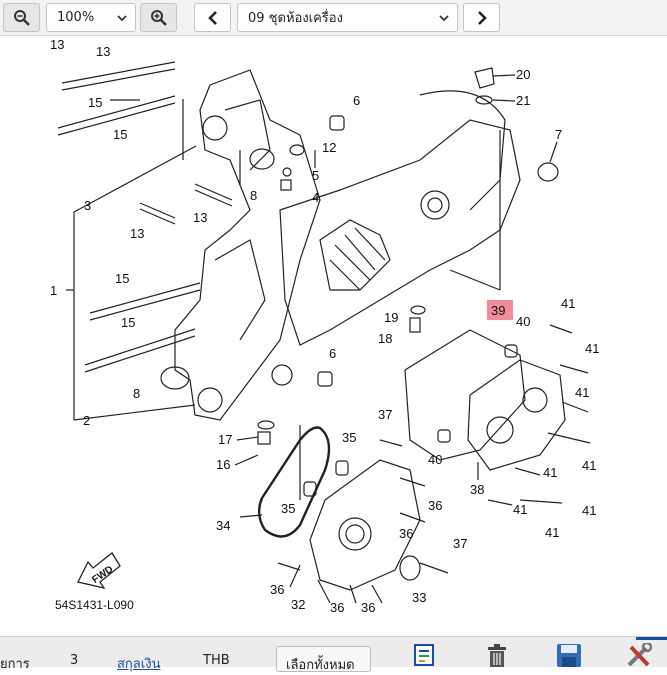  I want to click on currency-value: THB, so click(216, 660).